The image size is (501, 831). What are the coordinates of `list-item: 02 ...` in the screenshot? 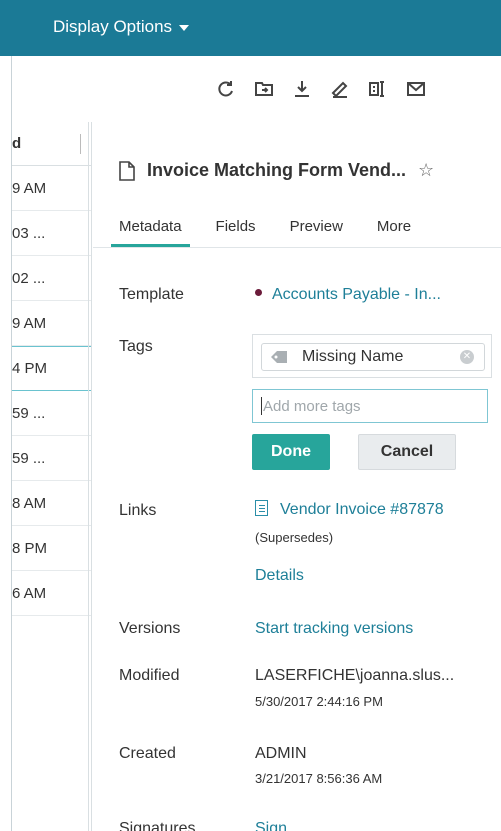 It's located at (51, 278).